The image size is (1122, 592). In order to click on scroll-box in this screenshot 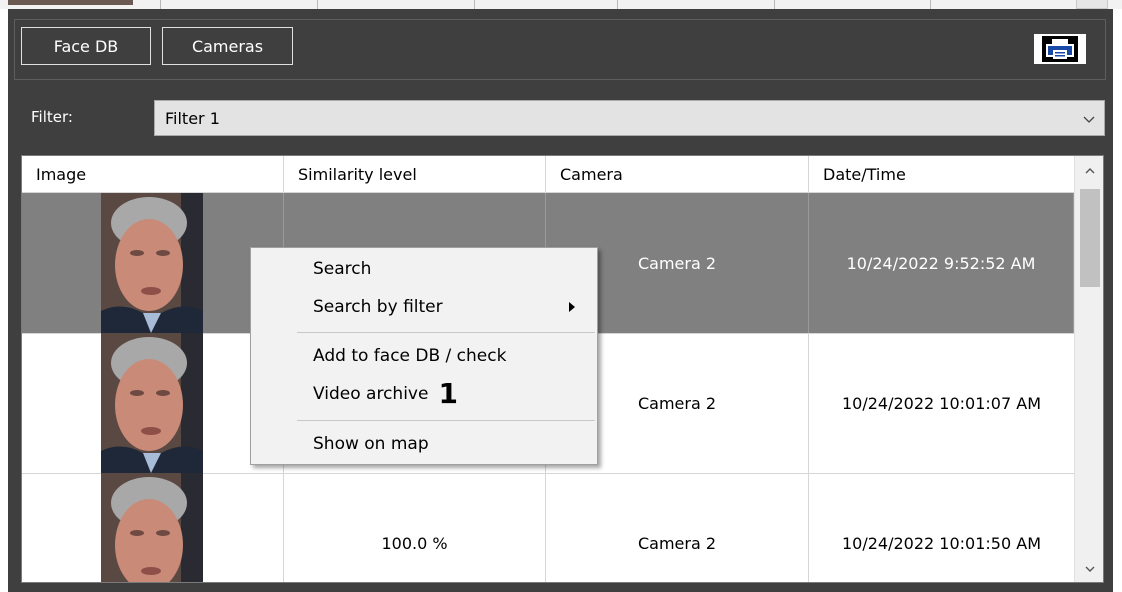, I will do `click(1092, 4)`.